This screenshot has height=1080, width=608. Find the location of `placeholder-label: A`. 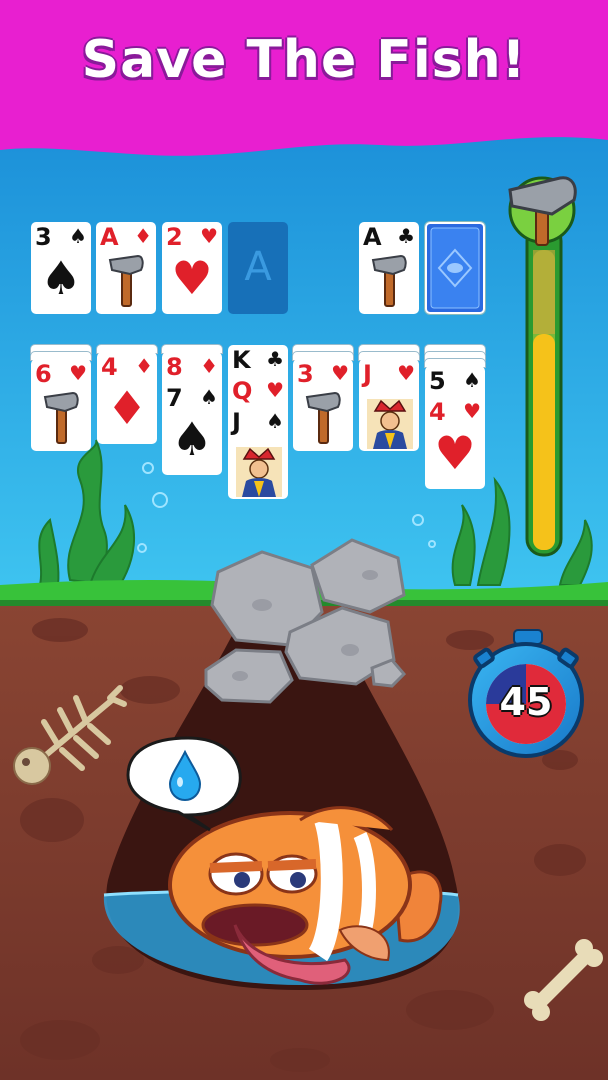

placeholder-label: A is located at coordinates (258, 267).